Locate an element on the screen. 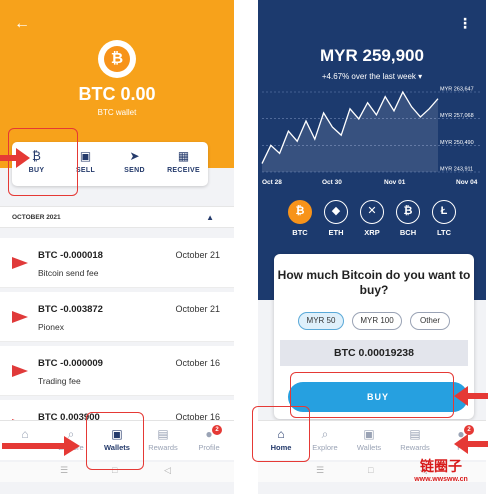 This screenshot has height=494, width=488. wallet-icon: ▣ is located at coordinates (369, 434).